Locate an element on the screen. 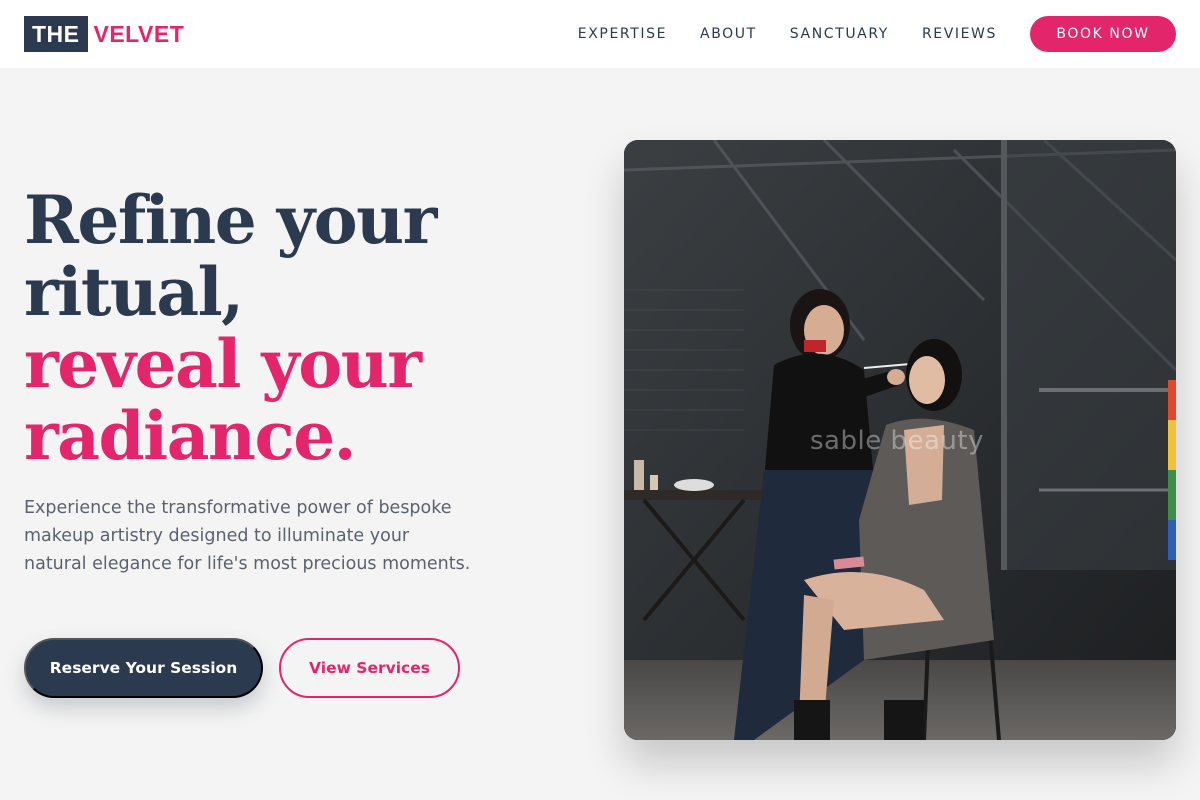 The height and width of the screenshot is (800, 1200). brand-logo: THE VELVET is located at coordinates (104, 34).